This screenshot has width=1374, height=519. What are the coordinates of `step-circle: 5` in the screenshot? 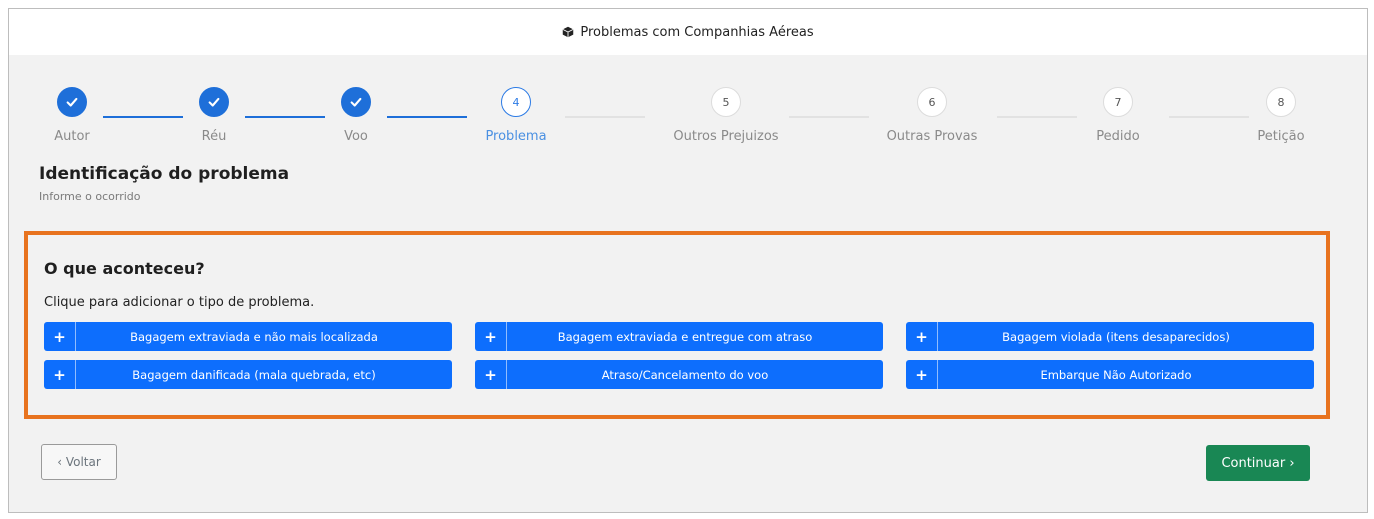 It's located at (726, 102).